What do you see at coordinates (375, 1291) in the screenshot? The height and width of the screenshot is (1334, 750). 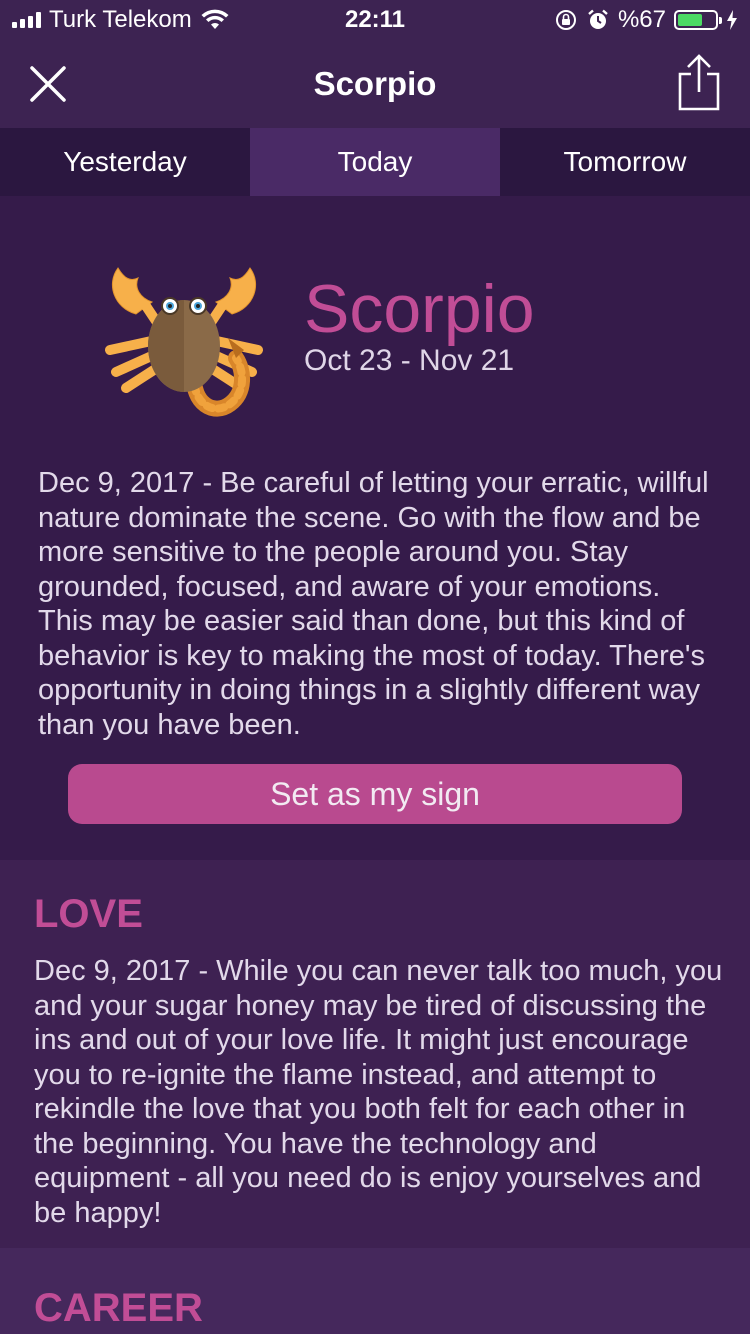 I see `career-section: CAREER` at bounding box center [375, 1291].